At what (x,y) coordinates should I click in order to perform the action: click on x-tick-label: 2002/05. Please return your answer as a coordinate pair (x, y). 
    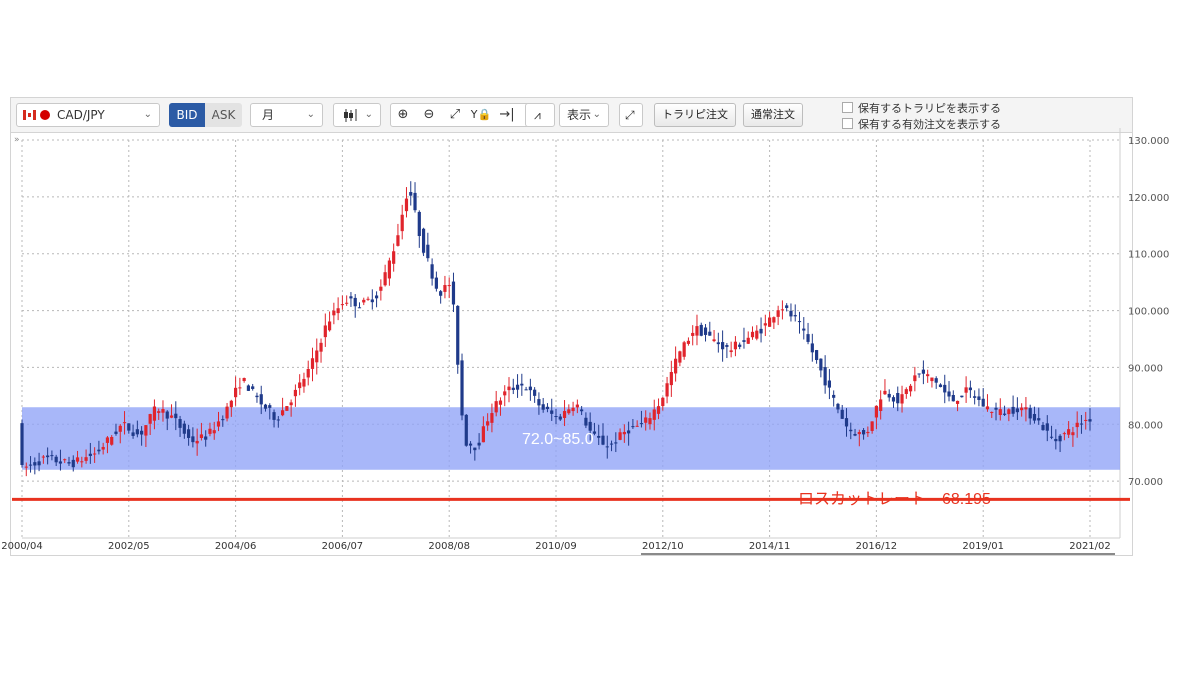
    Looking at the image, I should click on (129, 546).